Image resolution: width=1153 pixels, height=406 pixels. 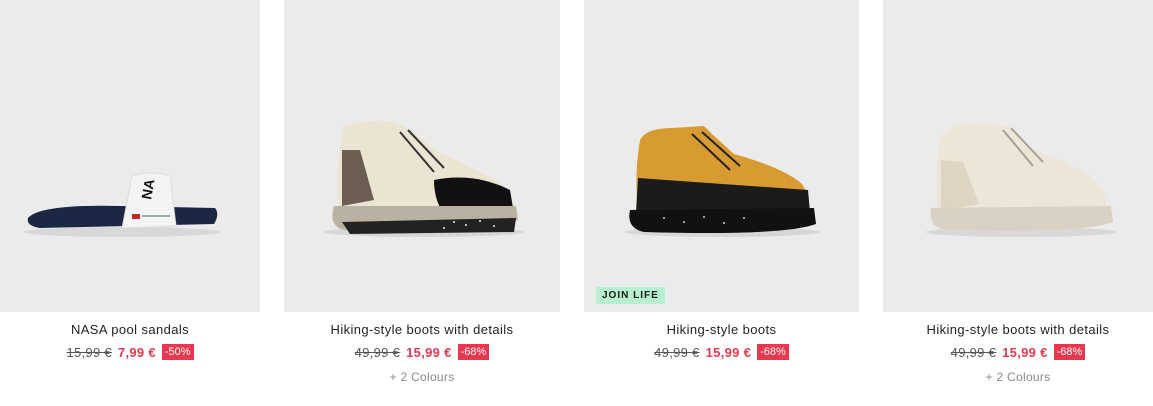 What do you see at coordinates (177, 352) in the screenshot?
I see `discount-badge: -50%` at bounding box center [177, 352].